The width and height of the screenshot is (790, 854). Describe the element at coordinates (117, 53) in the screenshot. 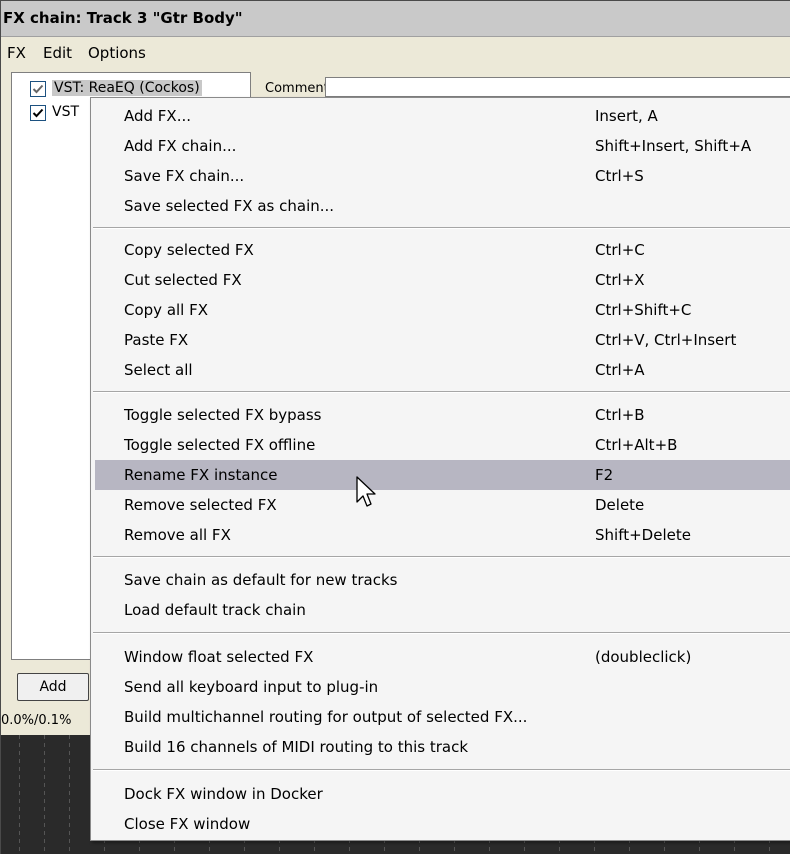

I see `menu-options: Options` at that location.